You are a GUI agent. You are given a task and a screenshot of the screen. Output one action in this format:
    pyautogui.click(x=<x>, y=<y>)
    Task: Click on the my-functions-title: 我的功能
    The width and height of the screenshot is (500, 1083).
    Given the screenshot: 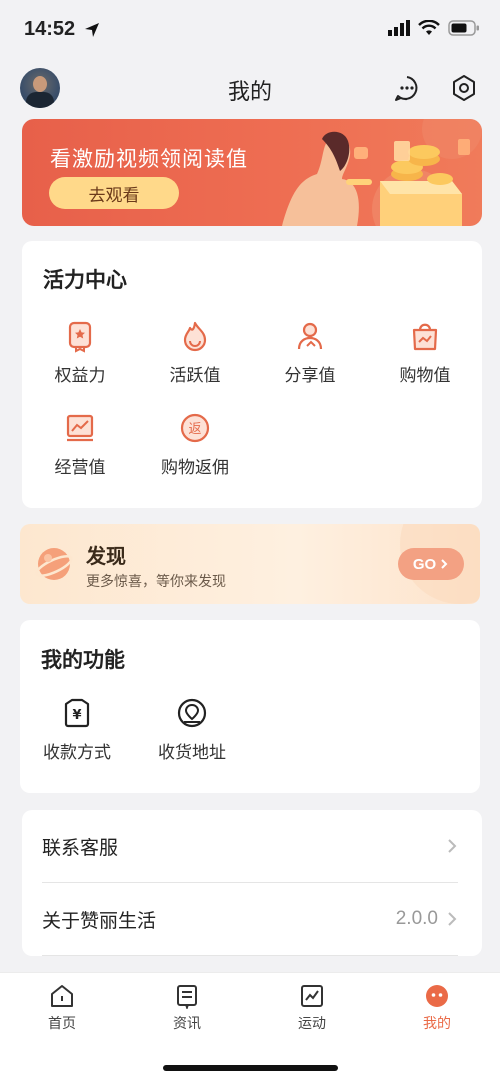 What is the action you would take?
    pyautogui.click(x=83, y=660)
    